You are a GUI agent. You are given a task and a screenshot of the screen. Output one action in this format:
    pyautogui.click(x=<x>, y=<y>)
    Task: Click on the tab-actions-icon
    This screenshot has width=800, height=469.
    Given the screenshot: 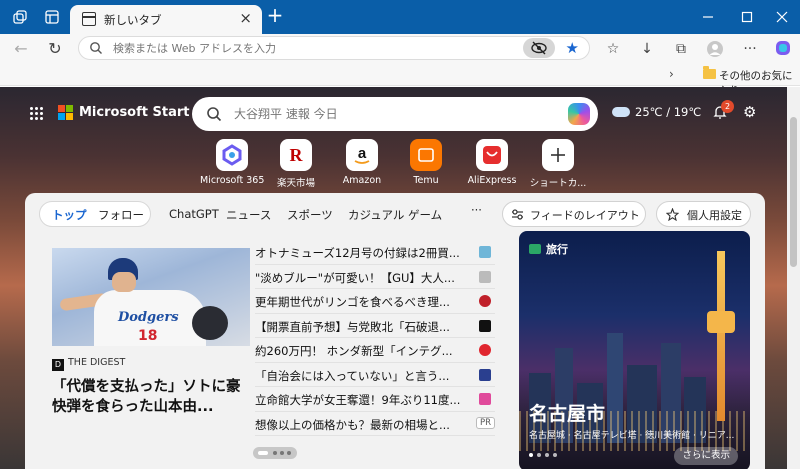 What is the action you would take?
    pyautogui.click(x=52, y=17)
    